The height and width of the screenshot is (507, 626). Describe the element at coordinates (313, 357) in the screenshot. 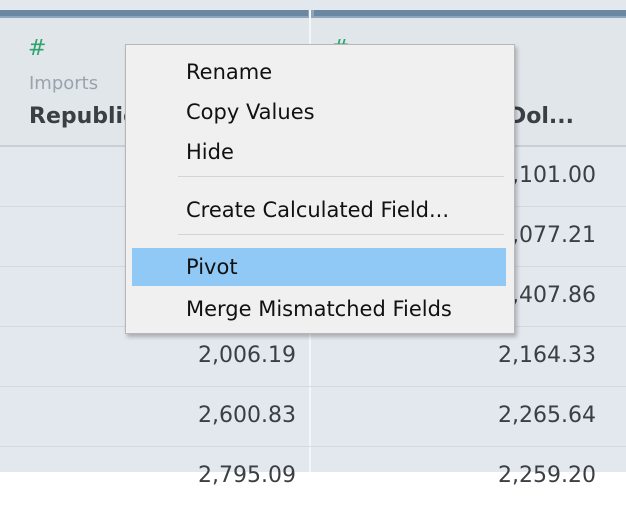

I see `table-row: 2,006.19 2,164.33` at that location.